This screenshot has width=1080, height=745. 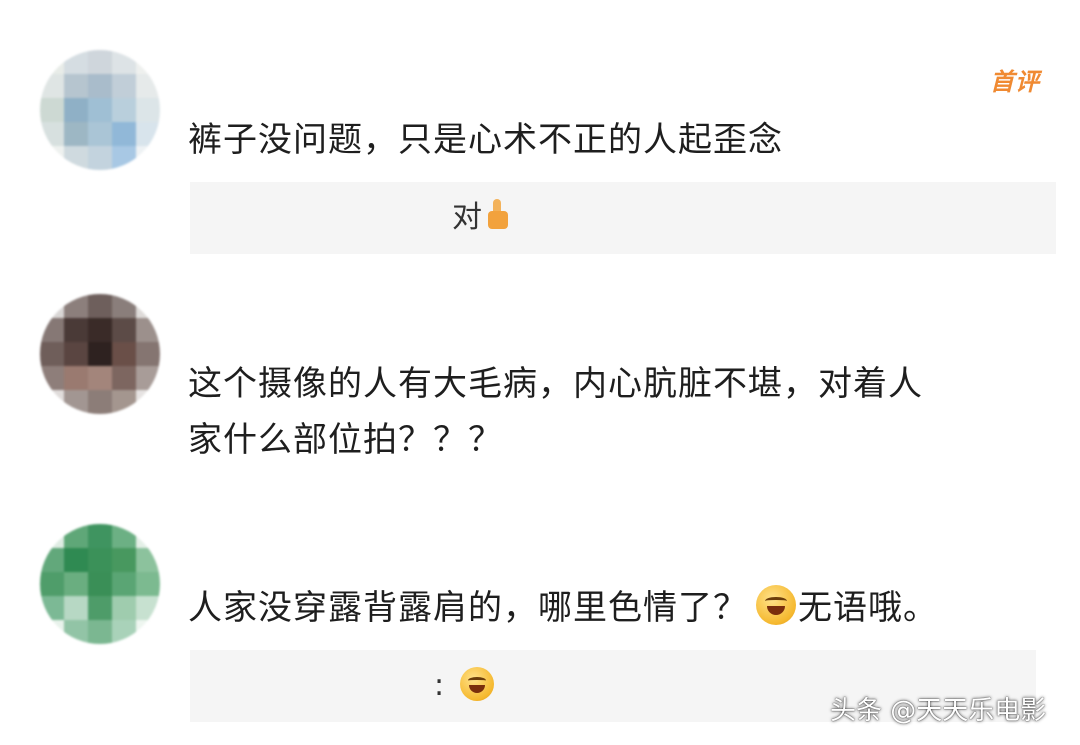 I want to click on comment-text-line-2: 家什么部位拍？？？, so click(x=345, y=440).